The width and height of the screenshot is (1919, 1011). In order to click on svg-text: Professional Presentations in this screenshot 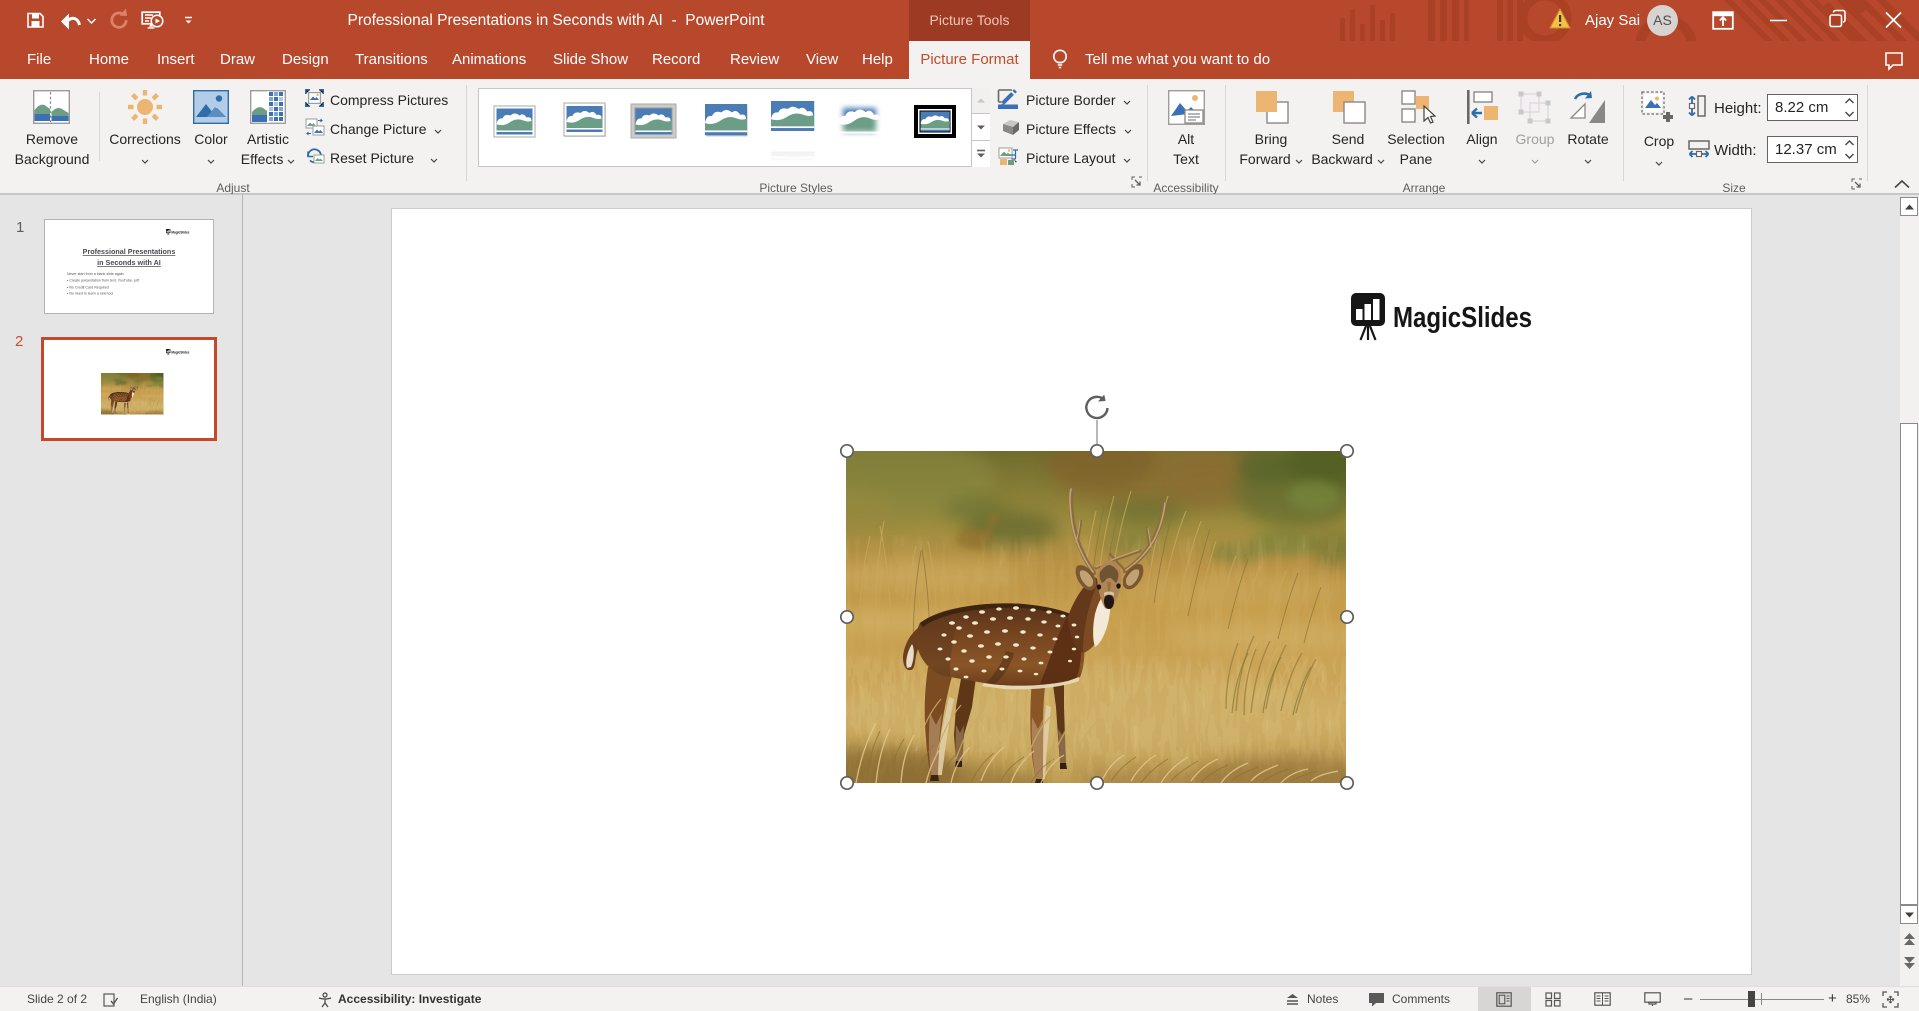, I will do `click(129, 251)`.